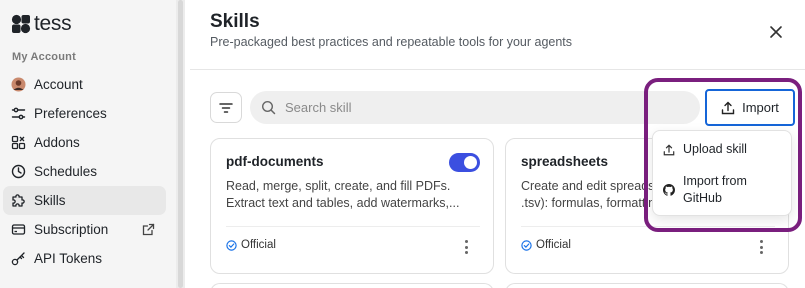  What do you see at coordinates (57, 142) in the screenshot?
I see `sidebar-item-label: Addons` at bounding box center [57, 142].